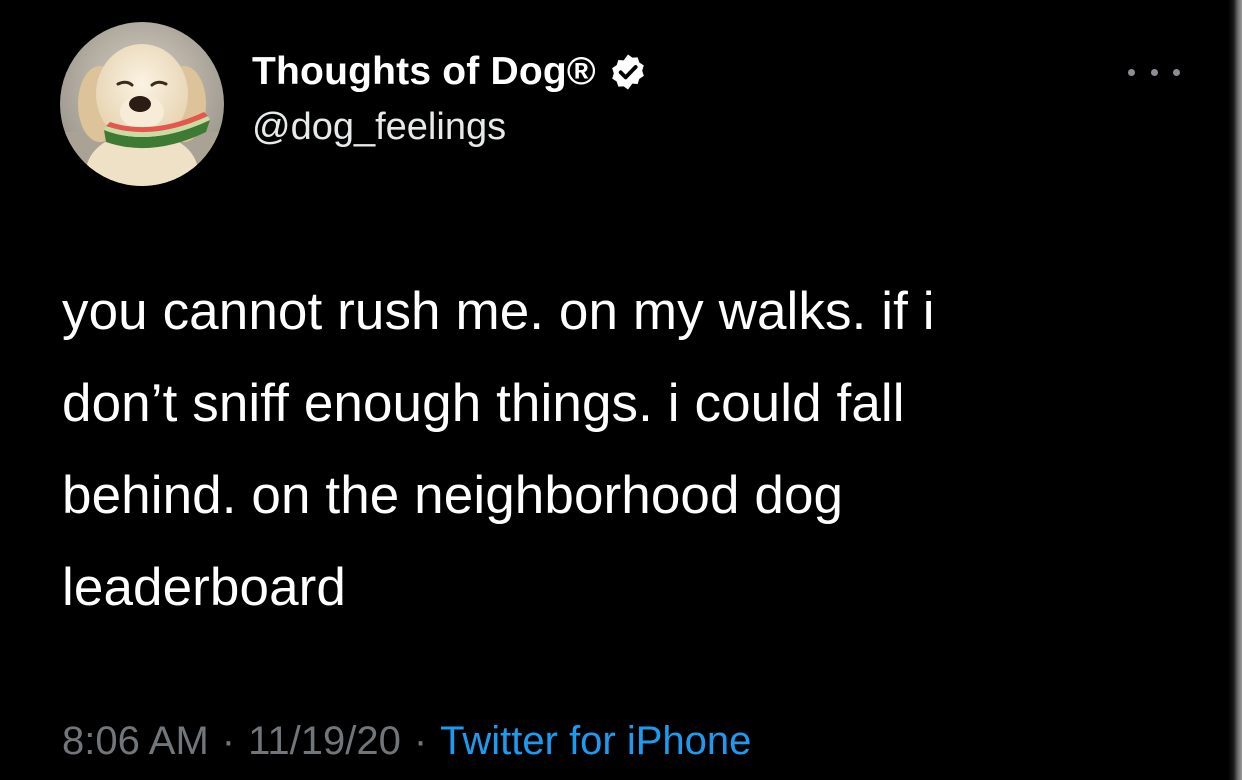  I want to click on more-options-icon, so click(1154, 72).